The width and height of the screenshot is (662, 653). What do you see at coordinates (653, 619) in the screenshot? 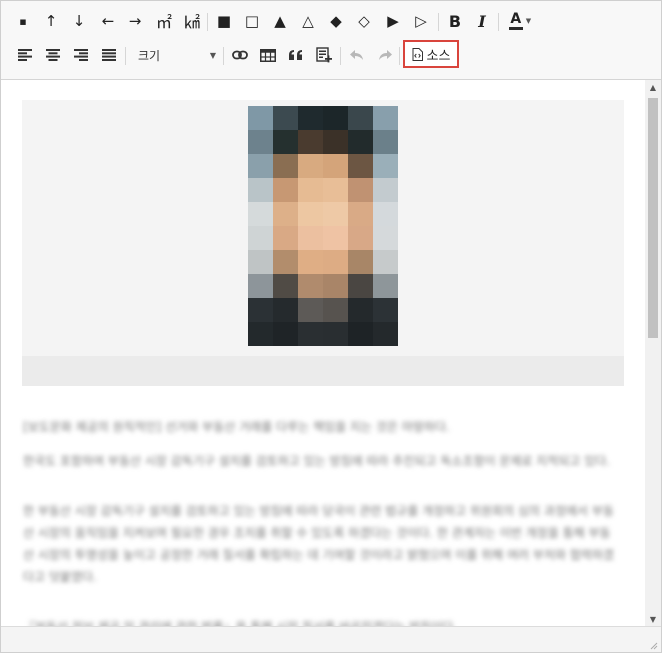
I see `scroll-down-arrow-icon: ▼` at bounding box center [653, 619].